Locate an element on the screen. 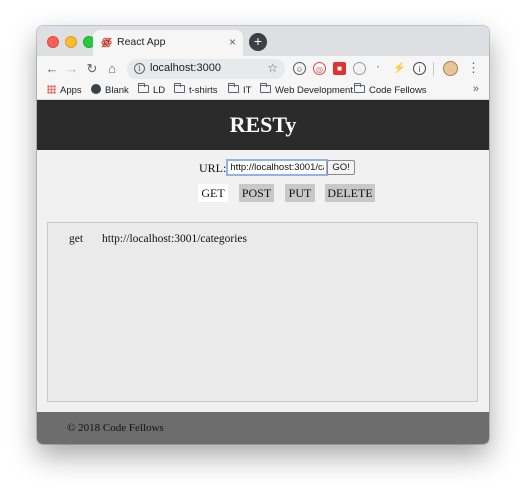 The height and width of the screenshot is (493, 525). method-post-button: POST is located at coordinates (256, 193).